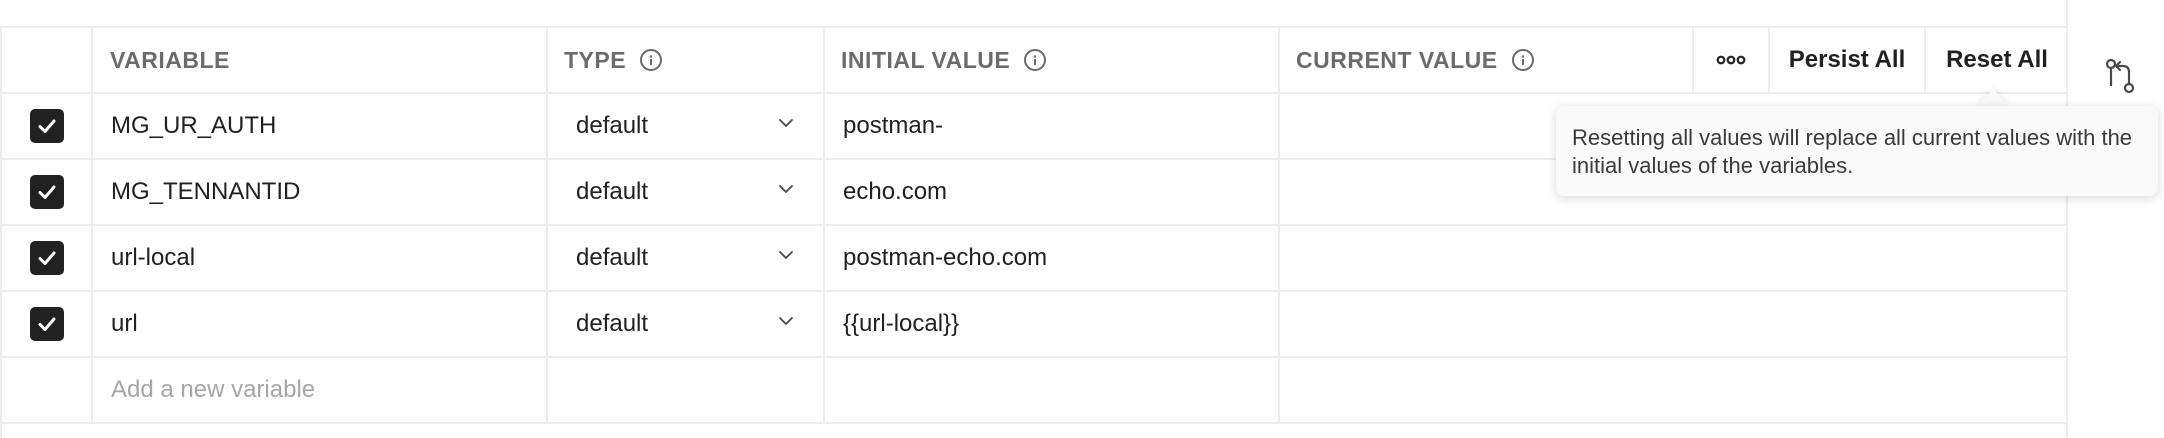 The width and height of the screenshot is (2164, 438). Describe the element at coordinates (2120, 76) in the screenshot. I see `pull-request-icon` at that location.